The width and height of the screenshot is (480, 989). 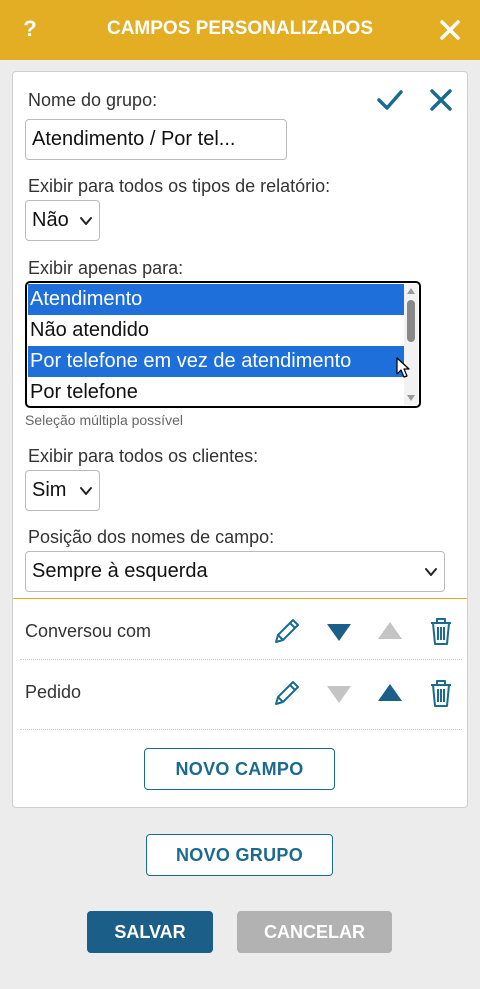 I want to click on mouse-cursor-icon, so click(x=403, y=367).